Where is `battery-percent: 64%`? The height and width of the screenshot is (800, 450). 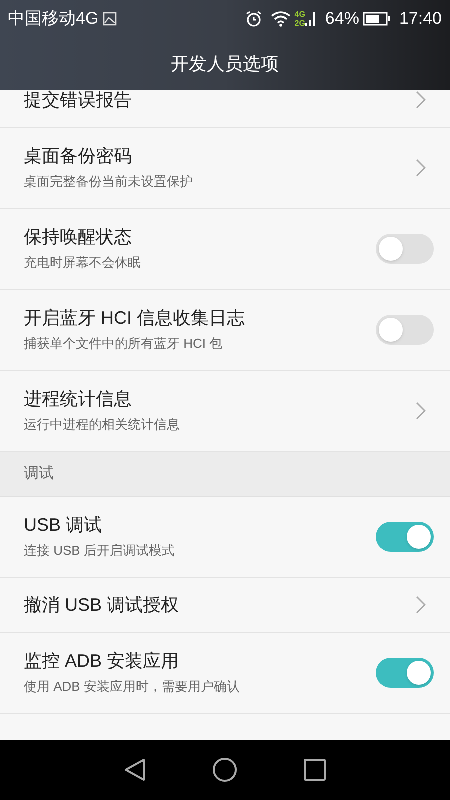
battery-percent: 64% is located at coordinates (342, 19).